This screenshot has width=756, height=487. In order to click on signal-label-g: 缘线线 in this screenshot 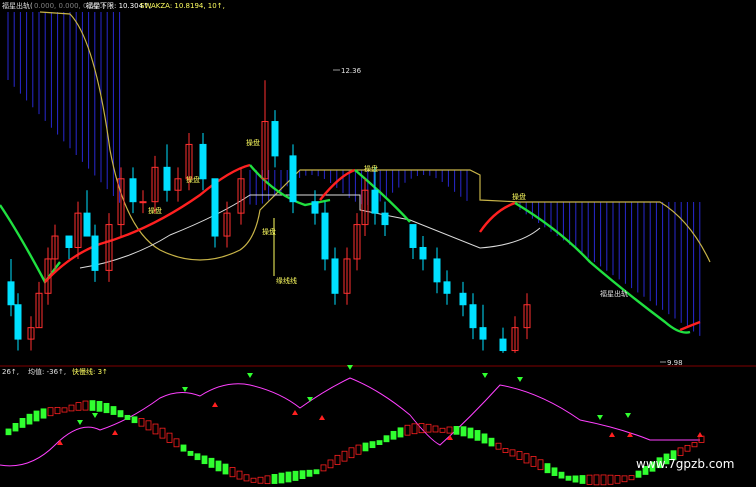, I will do `click(286, 280)`.